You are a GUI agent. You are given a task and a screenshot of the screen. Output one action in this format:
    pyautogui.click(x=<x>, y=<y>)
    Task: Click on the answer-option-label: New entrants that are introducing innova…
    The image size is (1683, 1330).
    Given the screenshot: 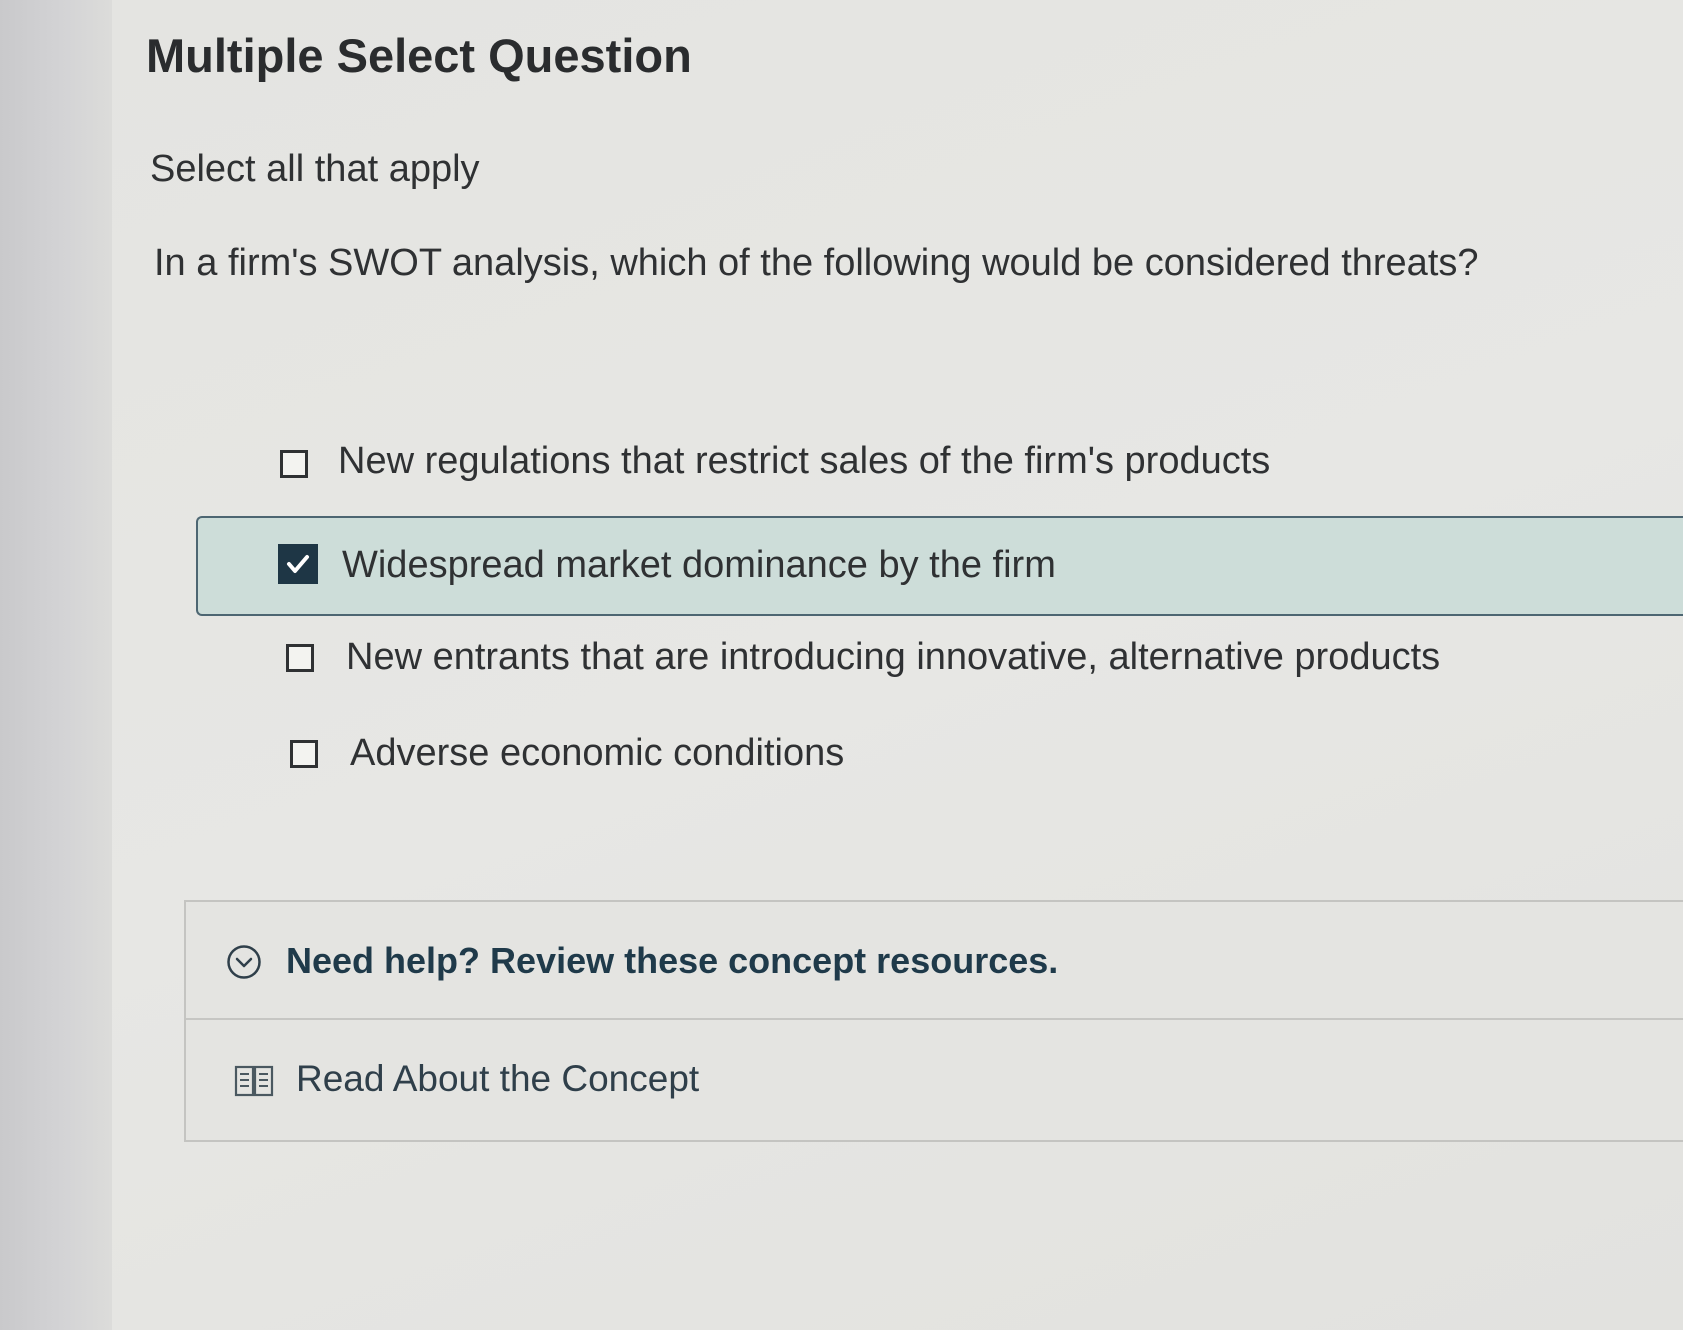 What is the action you would take?
    pyautogui.click(x=893, y=657)
    